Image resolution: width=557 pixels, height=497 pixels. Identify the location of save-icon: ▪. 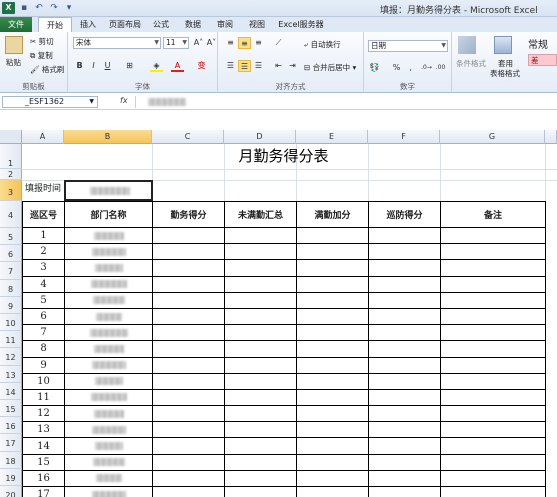
(24, 8).